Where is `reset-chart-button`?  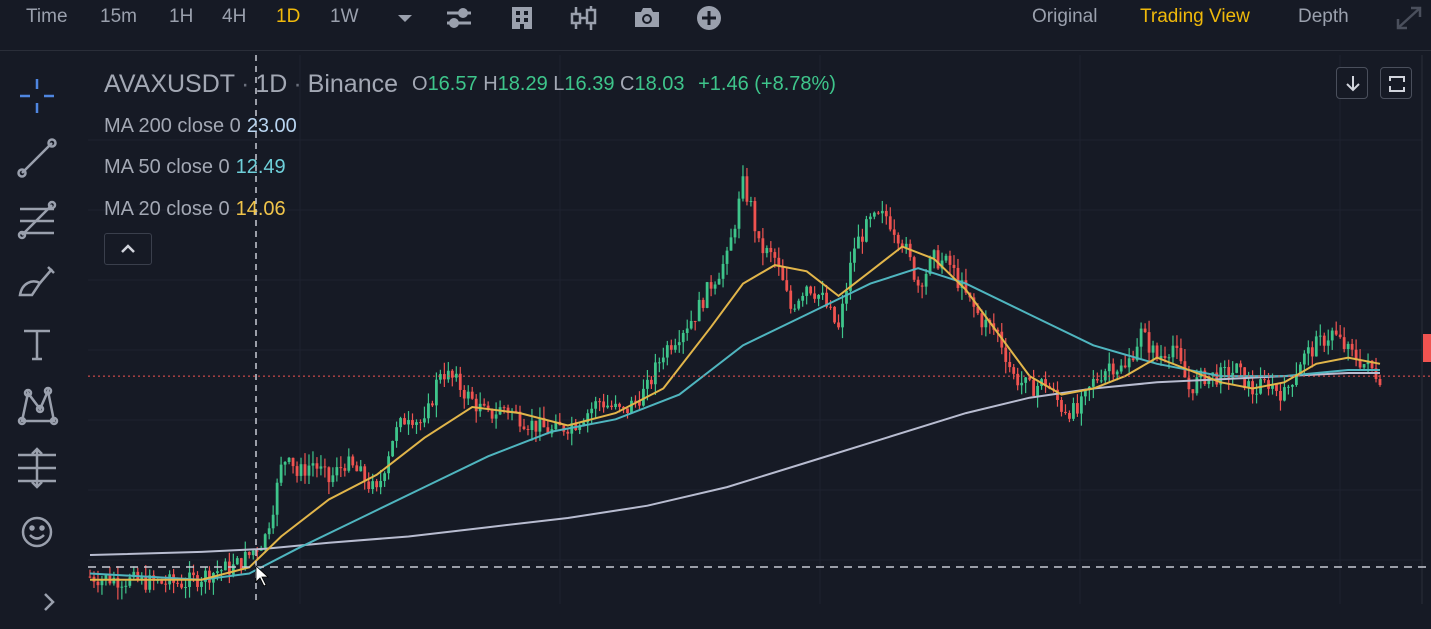
reset-chart-button is located at coordinates (1396, 83).